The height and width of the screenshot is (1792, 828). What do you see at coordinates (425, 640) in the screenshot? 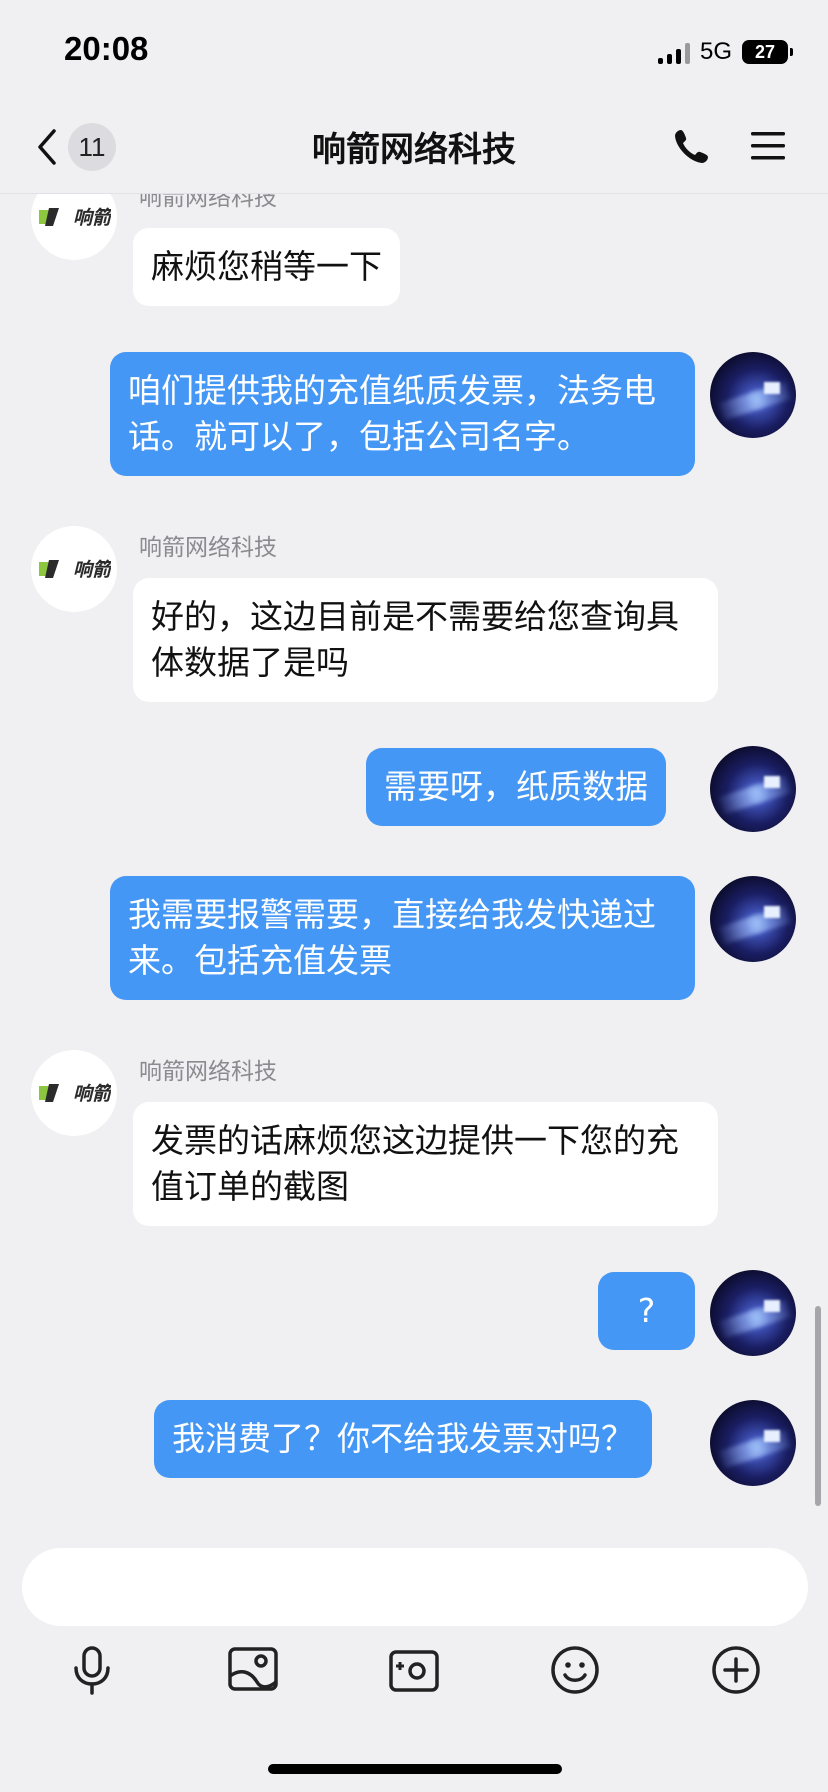
I see `message-bubble-incoming: 好的，这边目前是不需要给您查询具体数据了是吗` at bounding box center [425, 640].